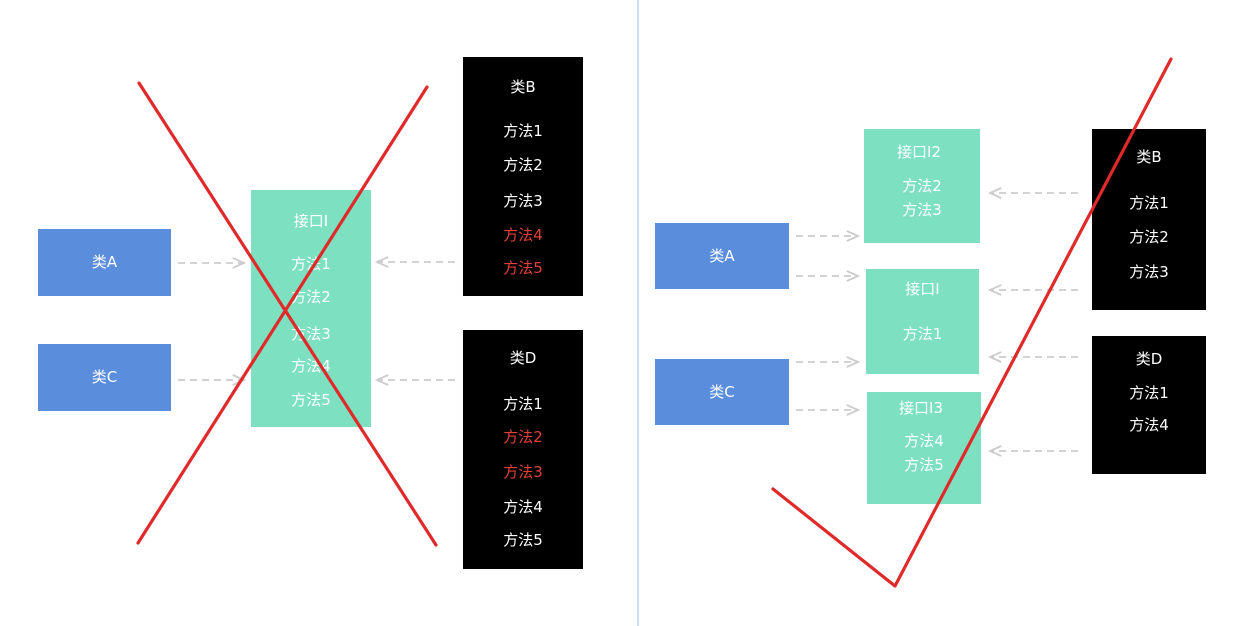  I want to click on class-a-label: 类A, so click(104, 262).